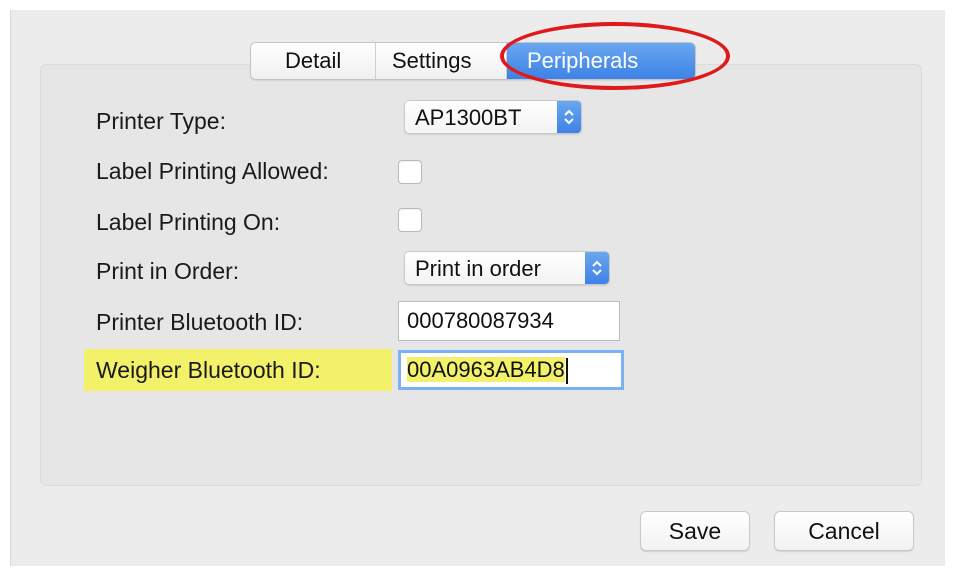 The image size is (954, 576). I want to click on printer-bluetooth-id-value: 000780087934, so click(480, 320).